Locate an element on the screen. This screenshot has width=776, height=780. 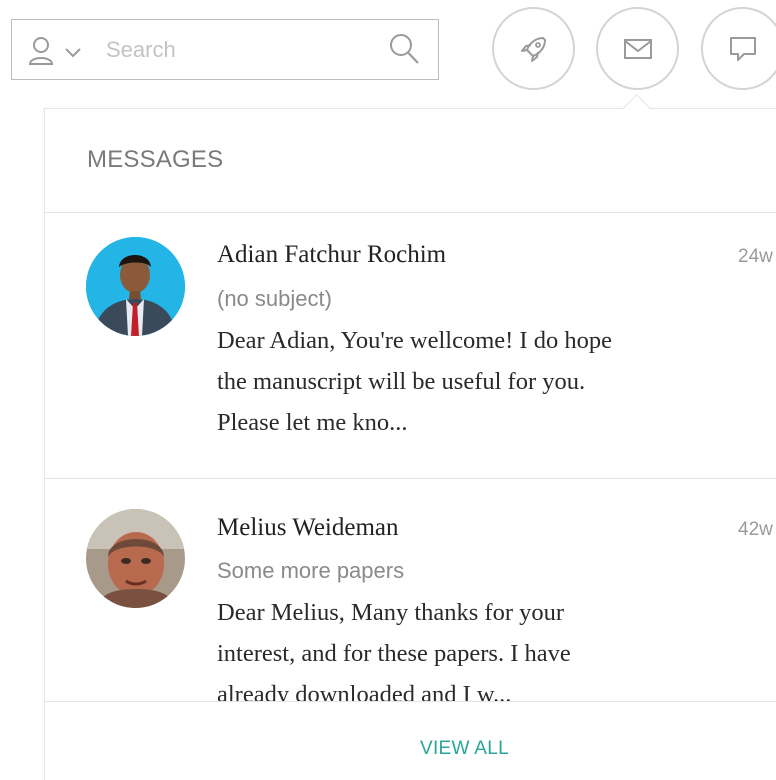
search-icon is located at coordinates (404, 49).